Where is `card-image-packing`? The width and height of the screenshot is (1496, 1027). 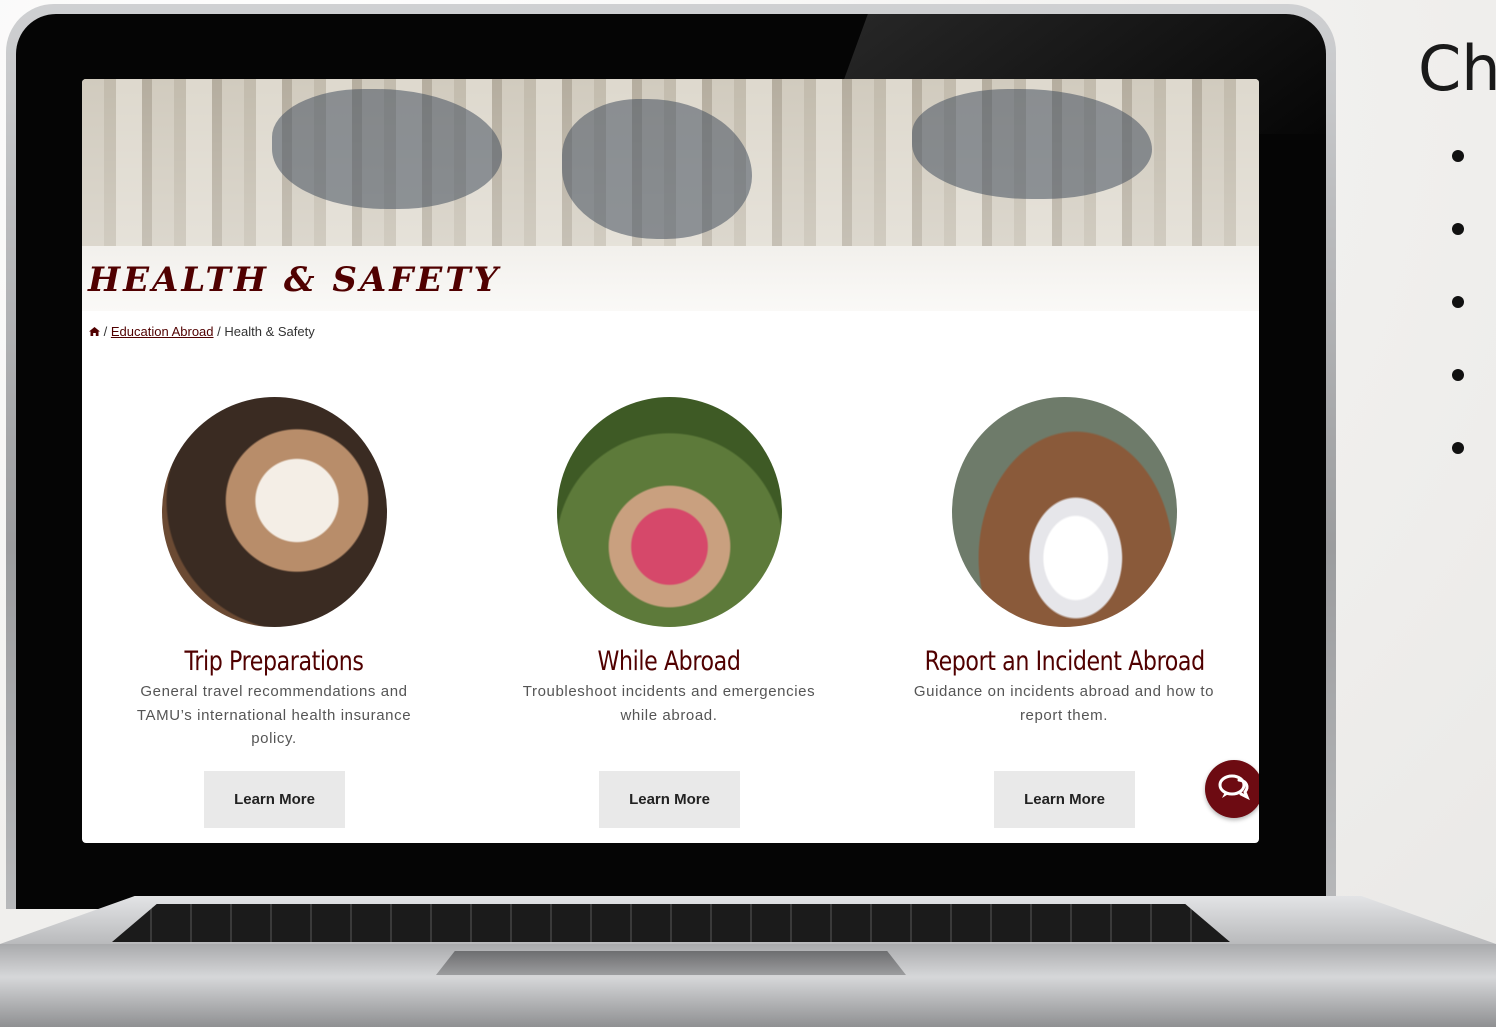 card-image-packing is located at coordinates (274, 512).